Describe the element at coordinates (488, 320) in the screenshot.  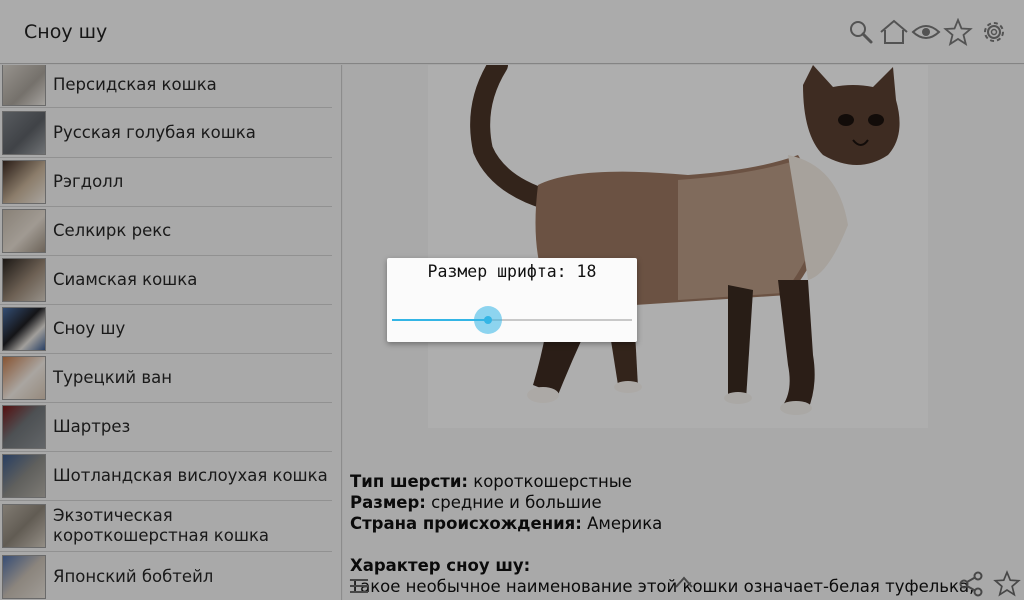
I see `slider-thumb` at that location.